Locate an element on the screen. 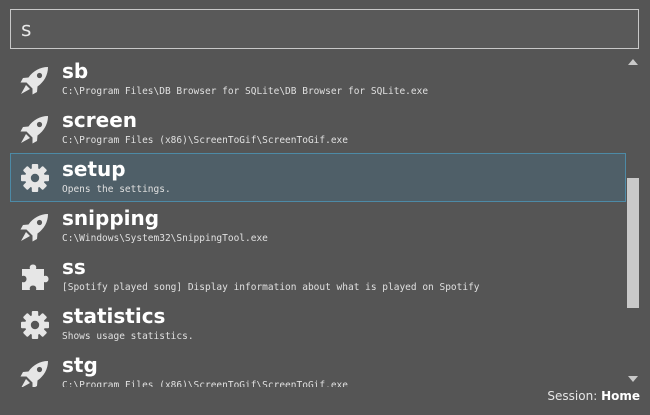 This screenshot has height=415, width=650. result-subtitle: Opens the settings. is located at coordinates (116, 189).